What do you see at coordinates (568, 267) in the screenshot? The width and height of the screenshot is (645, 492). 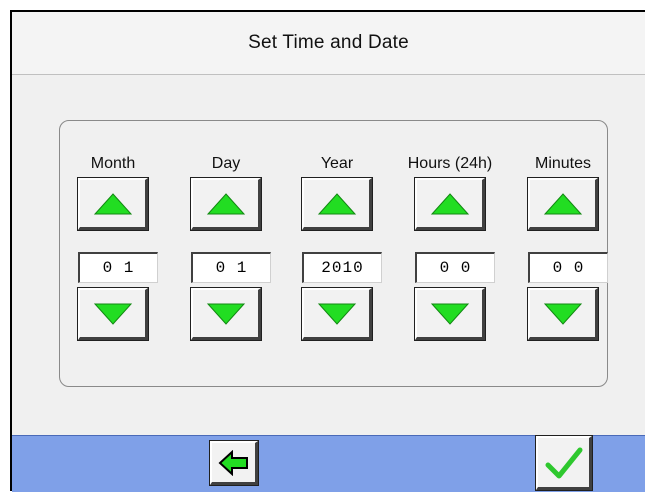 I see `minutes-value: 0 0` at bounding box center [568, 267].